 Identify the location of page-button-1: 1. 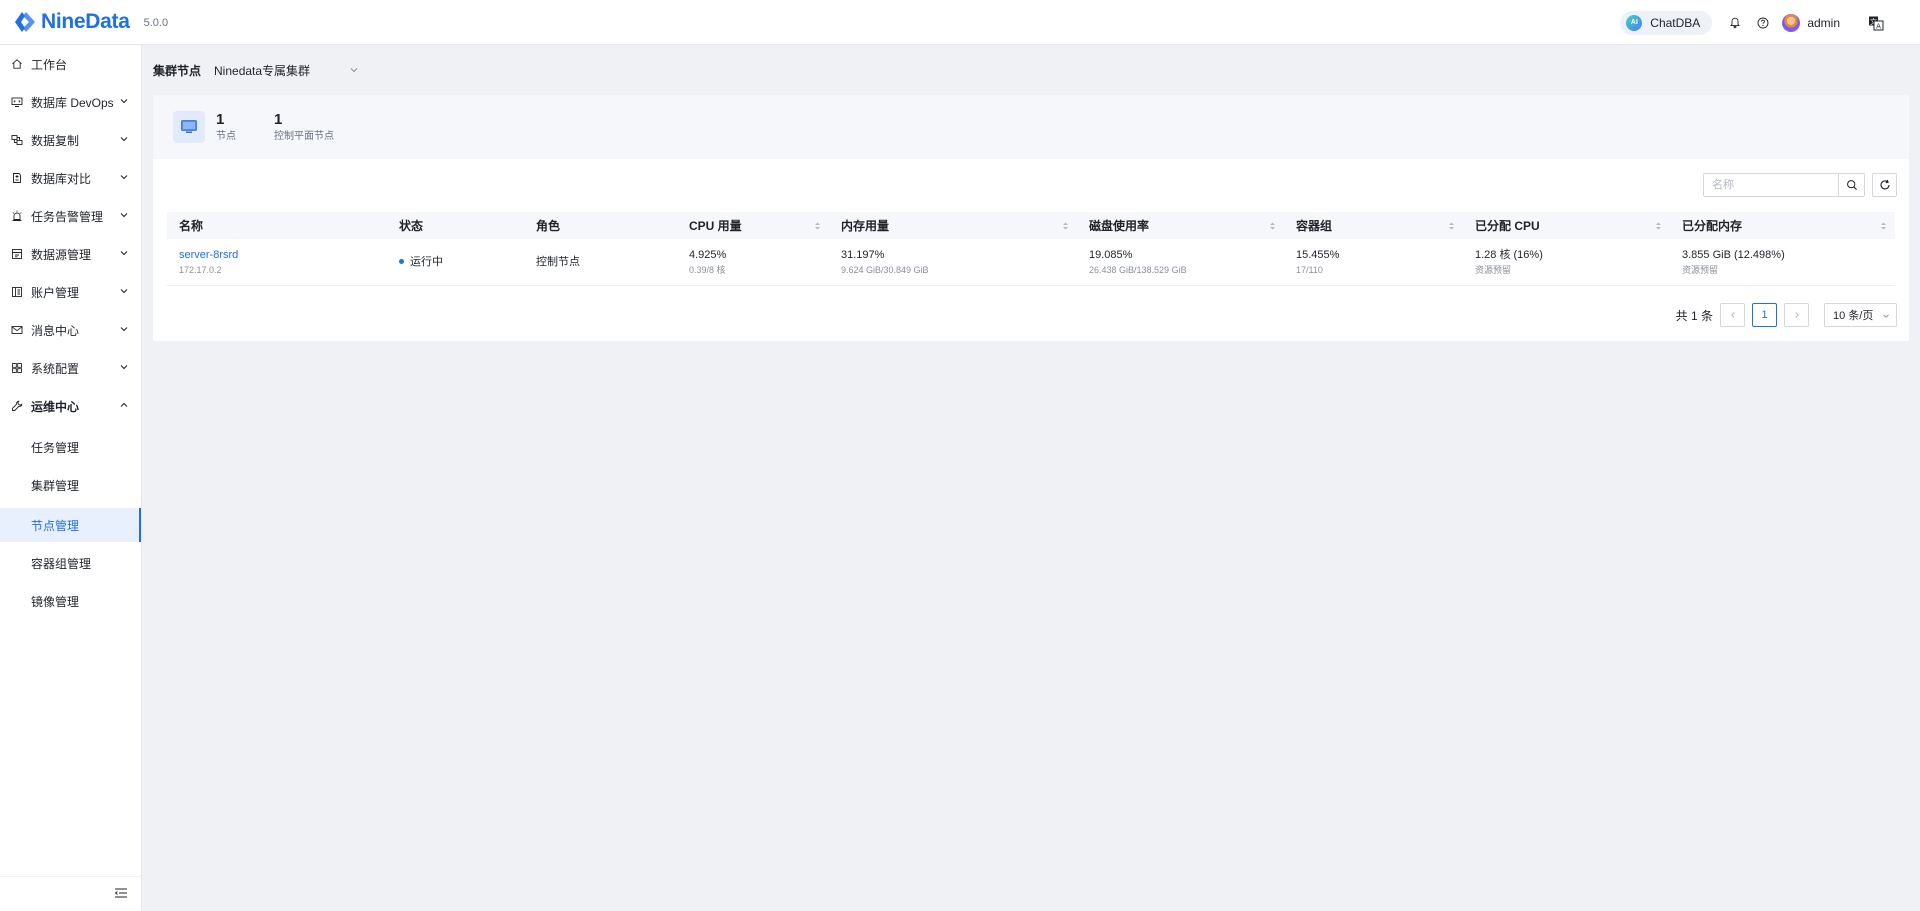
(1764, 315).